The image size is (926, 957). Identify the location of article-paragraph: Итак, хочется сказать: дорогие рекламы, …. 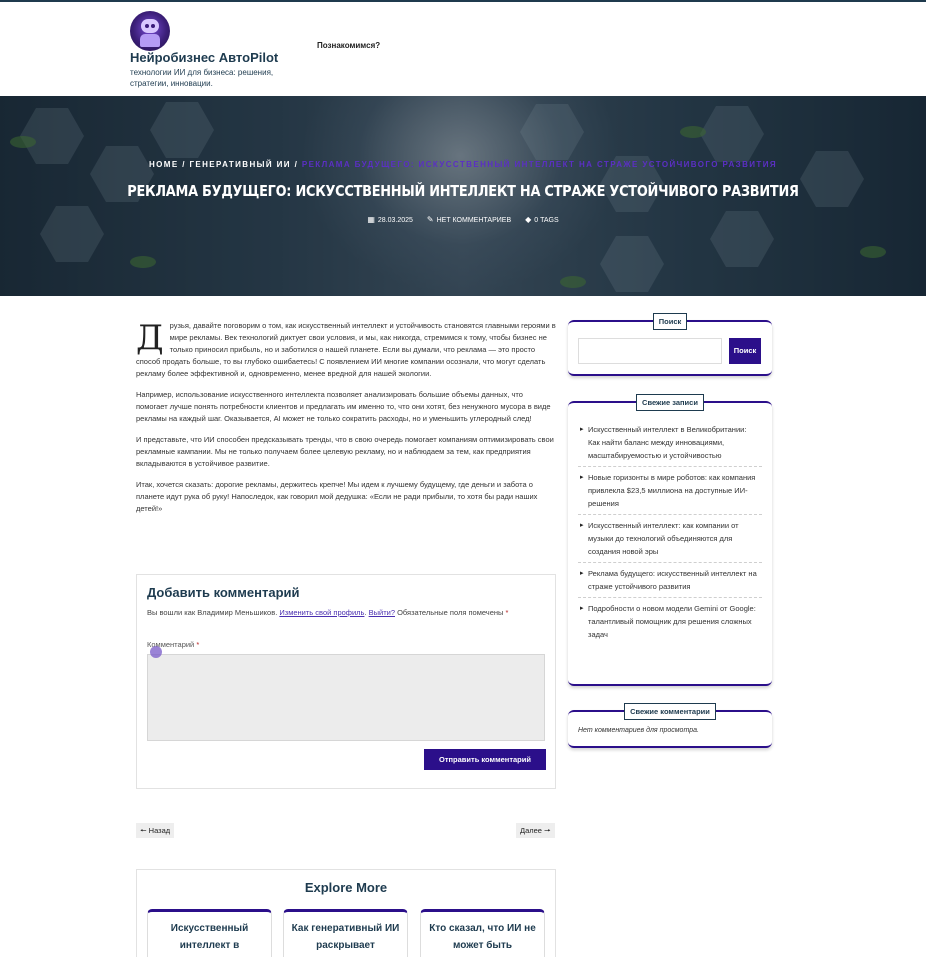
(337, 496).